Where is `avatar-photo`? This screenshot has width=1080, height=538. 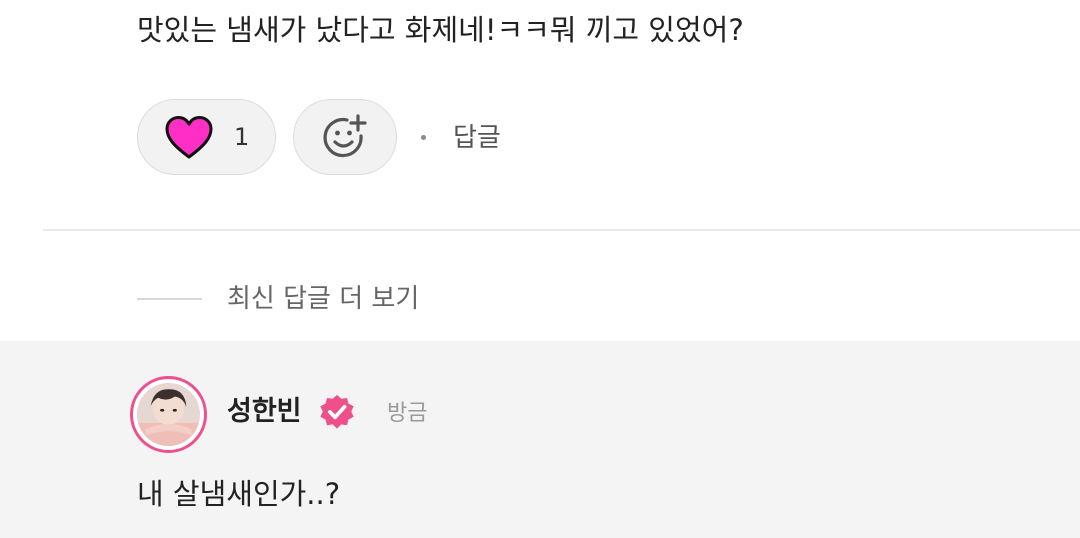
avatar-photo is located at coordinates (168, 414).